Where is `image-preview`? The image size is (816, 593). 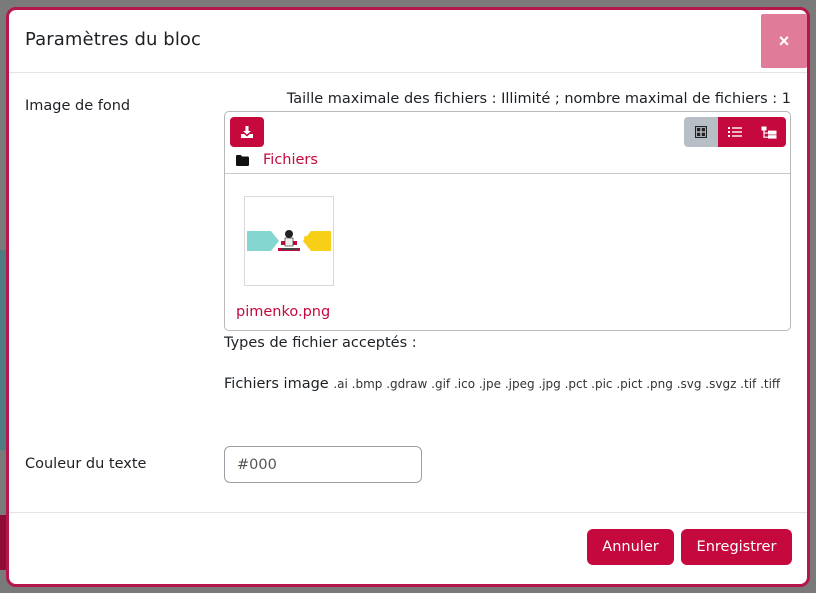 image-preview is located at coordinates (289, 240).